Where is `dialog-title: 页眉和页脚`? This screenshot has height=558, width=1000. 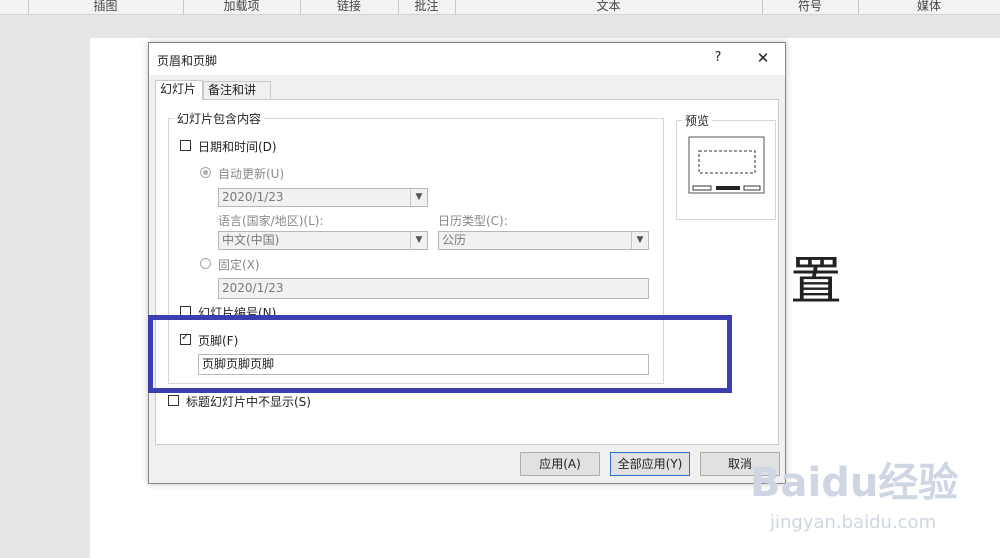
dialog-title: 页眉和页脚 is located at coordinates (187, 61).